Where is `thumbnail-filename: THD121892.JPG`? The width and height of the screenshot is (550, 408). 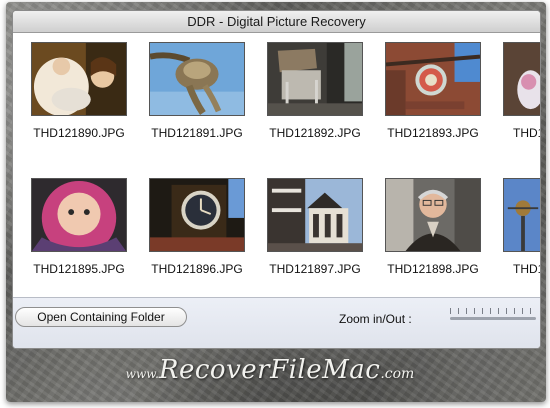 thumbnail-filename: THD121892.JPG is located at coordinates (315, 133).